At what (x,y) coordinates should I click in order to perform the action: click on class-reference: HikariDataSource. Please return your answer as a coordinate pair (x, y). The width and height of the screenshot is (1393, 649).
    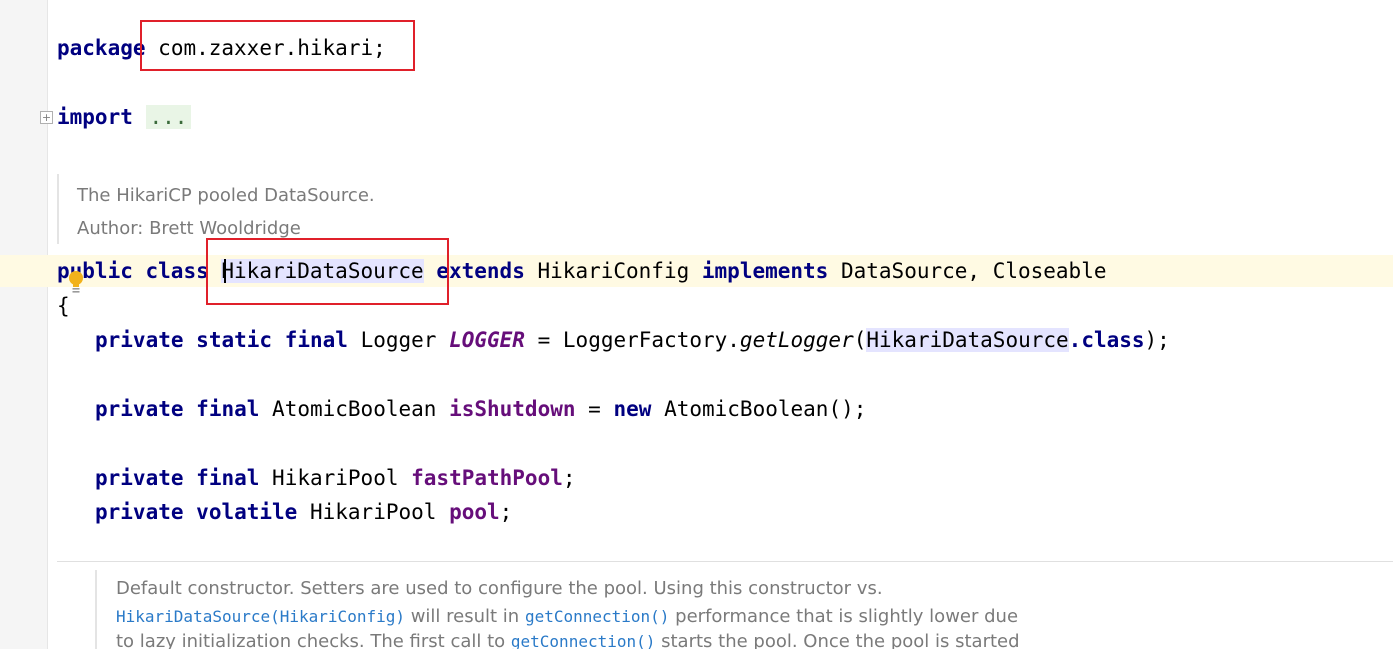
    Looking at the image, I should click on (967, 340).